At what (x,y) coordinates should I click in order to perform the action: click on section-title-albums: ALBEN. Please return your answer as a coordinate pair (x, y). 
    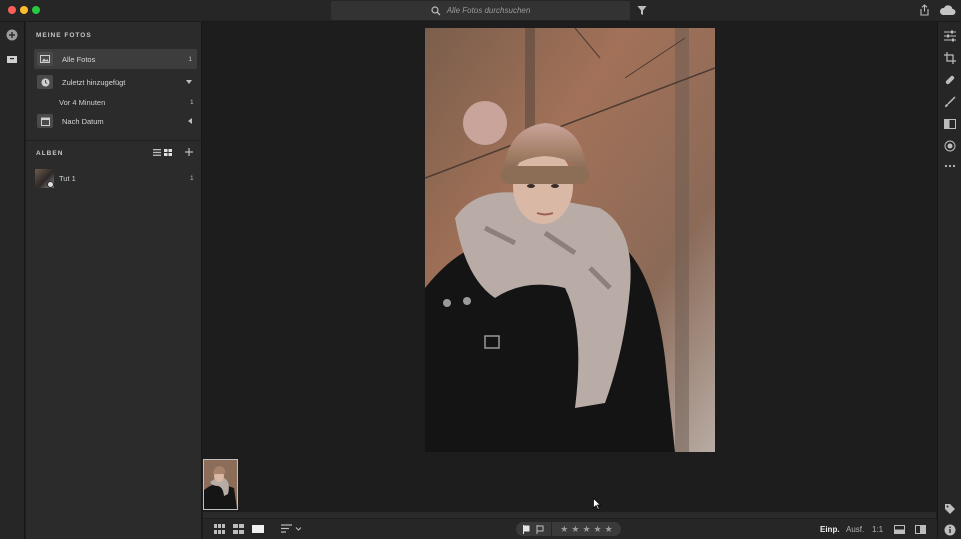
    Looking at the image, I should click on (50, 153).